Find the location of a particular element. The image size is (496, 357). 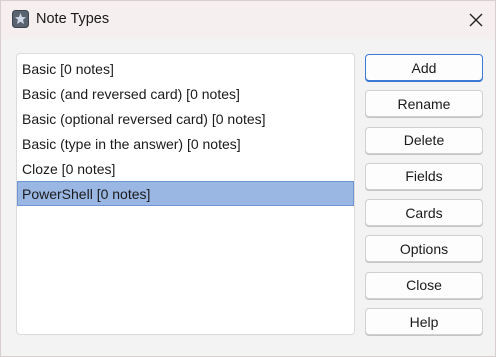

close-icon is located at coordinates (476, 20).